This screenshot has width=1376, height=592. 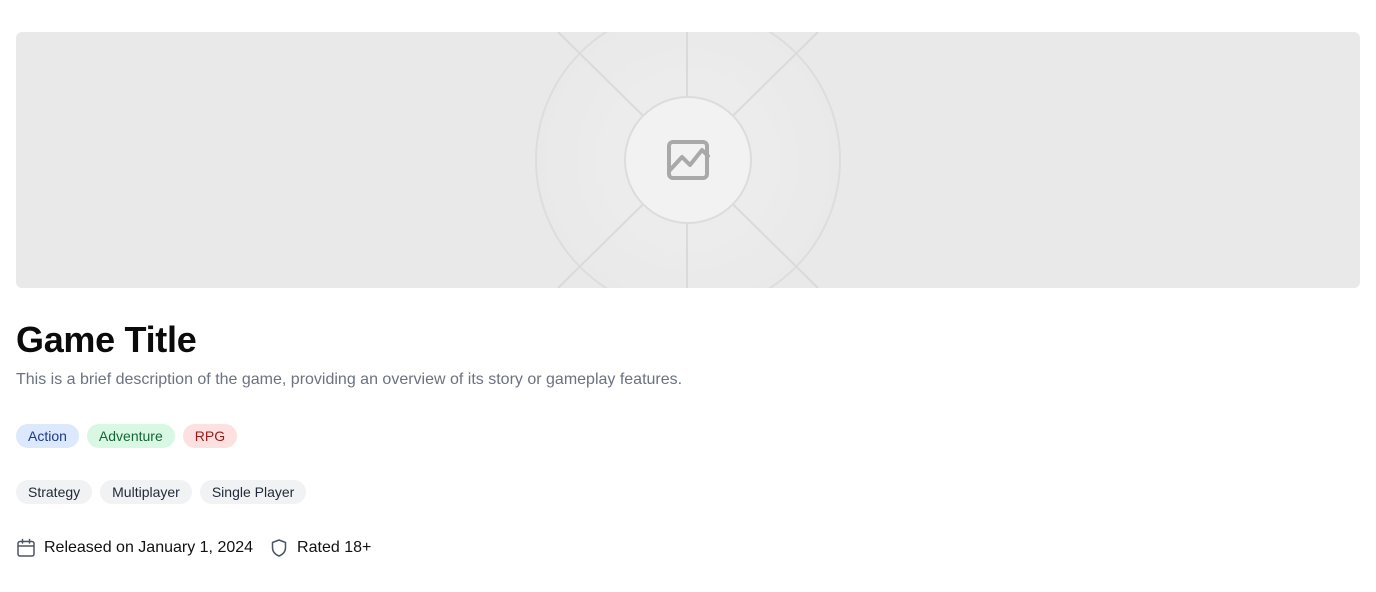 I want to click on mode-tag: Strategy, so click(x=54, y=492).